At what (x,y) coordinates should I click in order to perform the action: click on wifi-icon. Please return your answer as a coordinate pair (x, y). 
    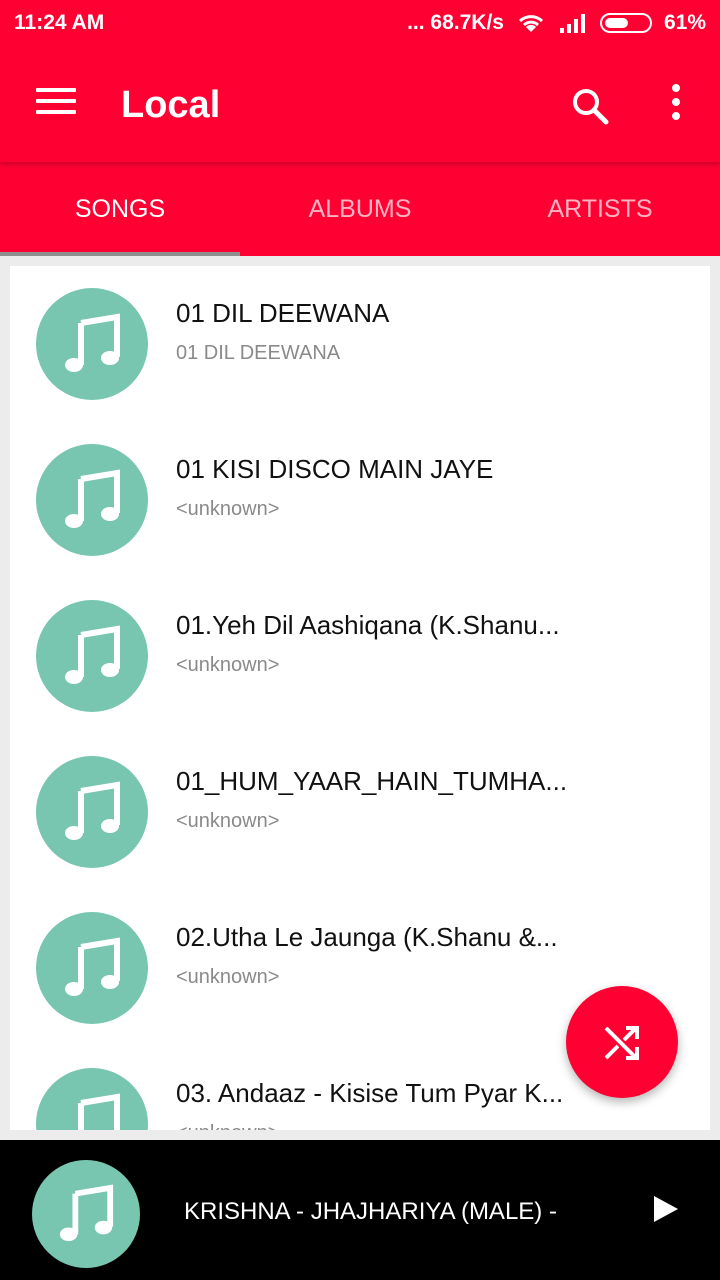
    Looking at the image, I should click on (530, 23).